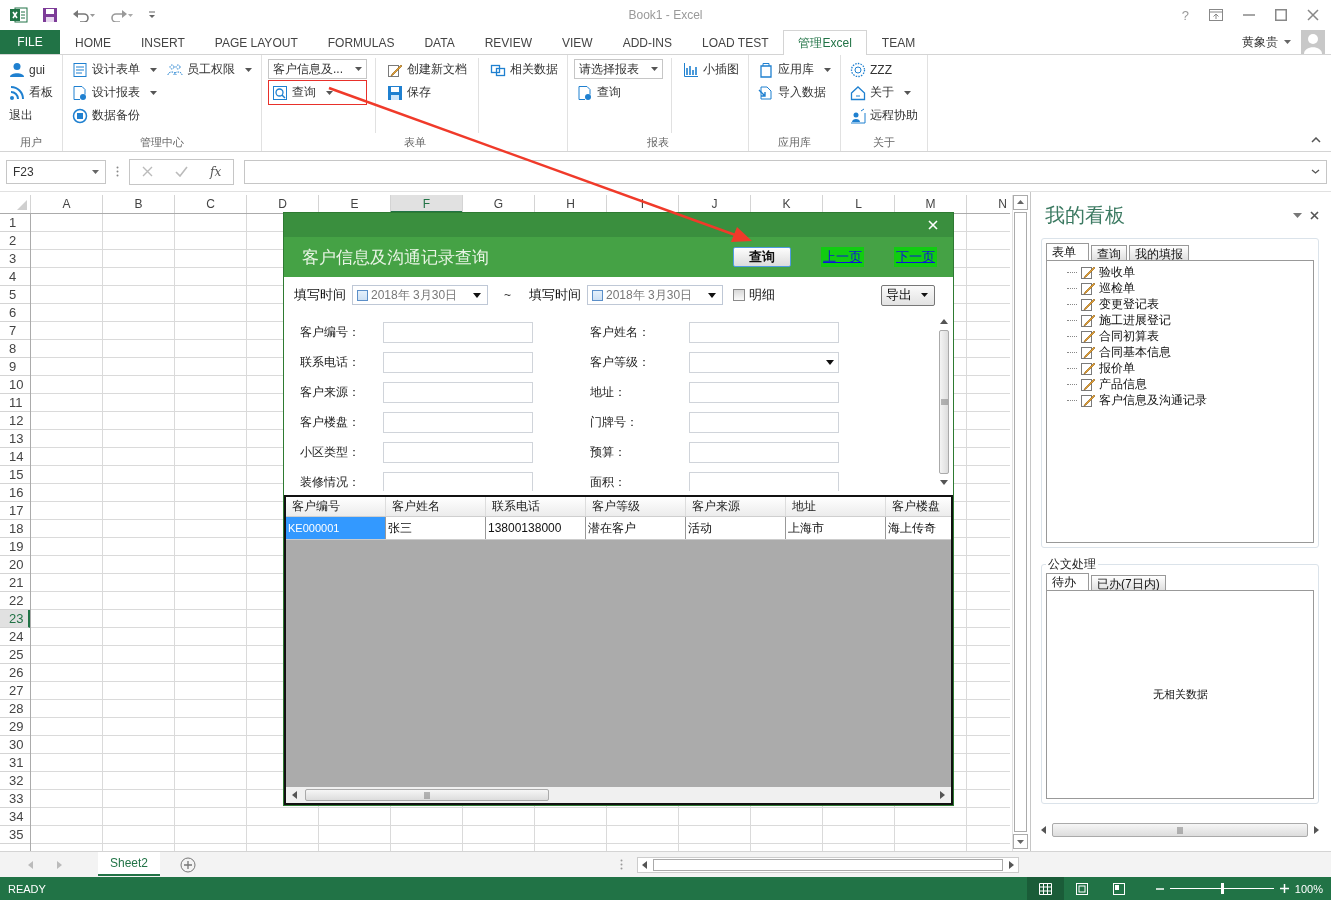  Describe the element at coordinates (1313, 15) in the screenshot. I see `close-icon` at that location.